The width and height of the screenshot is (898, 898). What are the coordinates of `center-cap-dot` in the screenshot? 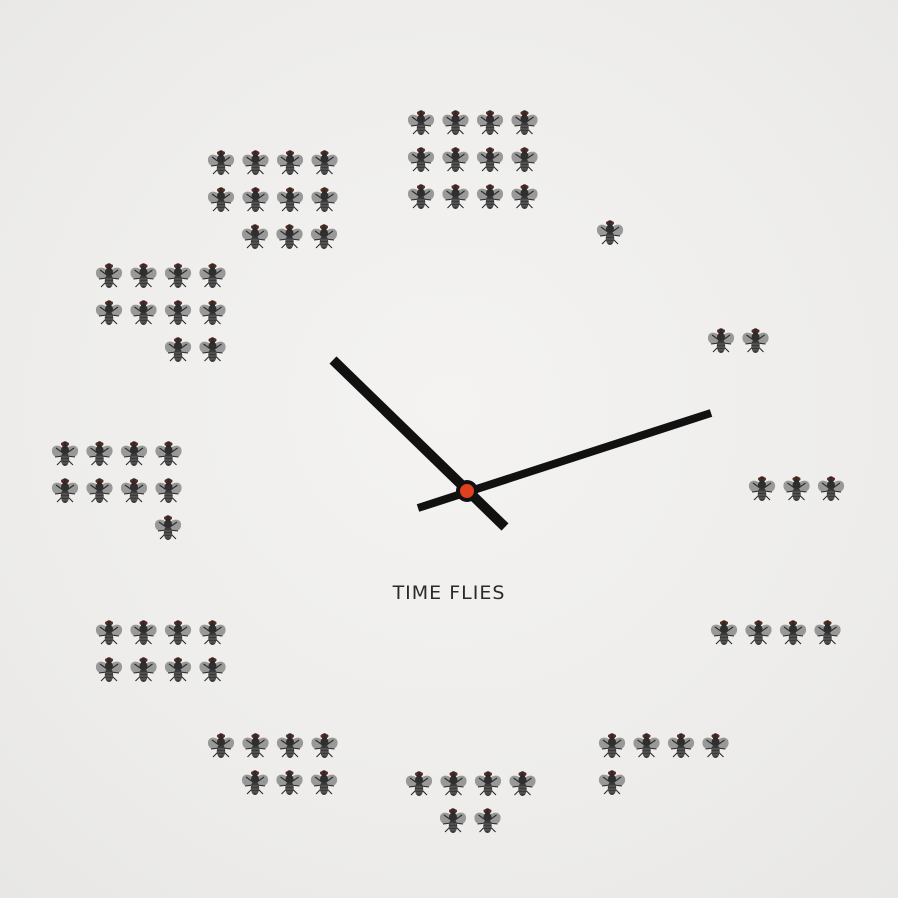 It's located at (467, 491).